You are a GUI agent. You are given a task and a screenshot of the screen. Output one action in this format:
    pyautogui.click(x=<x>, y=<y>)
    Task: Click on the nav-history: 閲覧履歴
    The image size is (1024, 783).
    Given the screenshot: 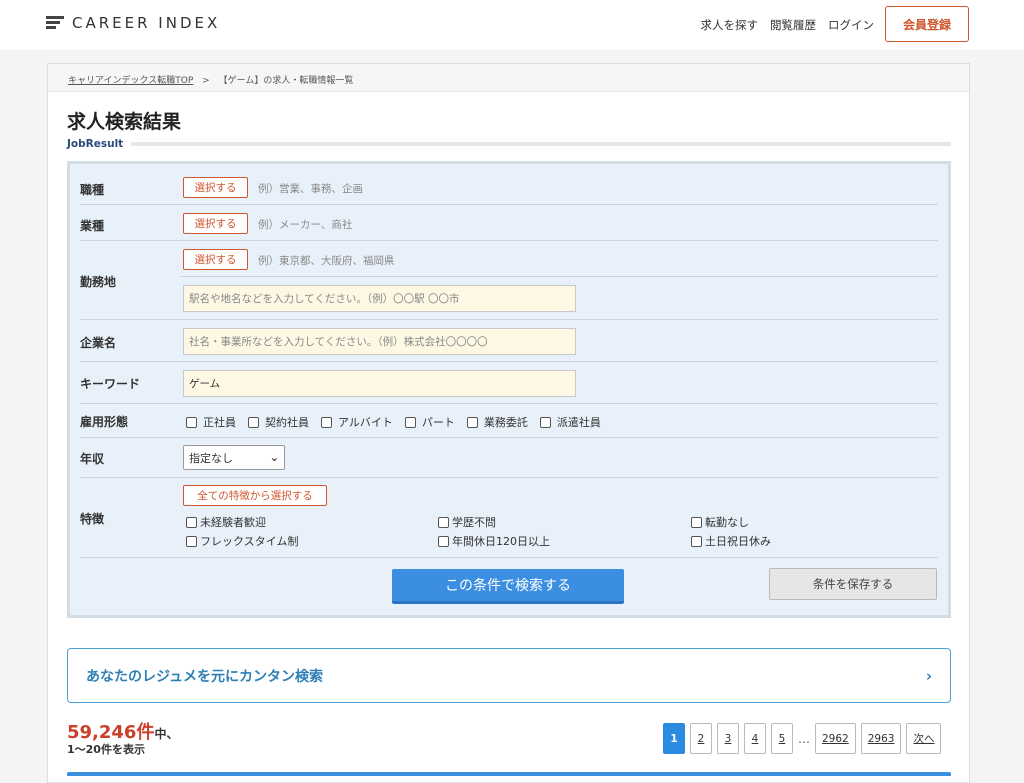 What is the action you would take?
    pyautogui.click(x=793, y=25)
    